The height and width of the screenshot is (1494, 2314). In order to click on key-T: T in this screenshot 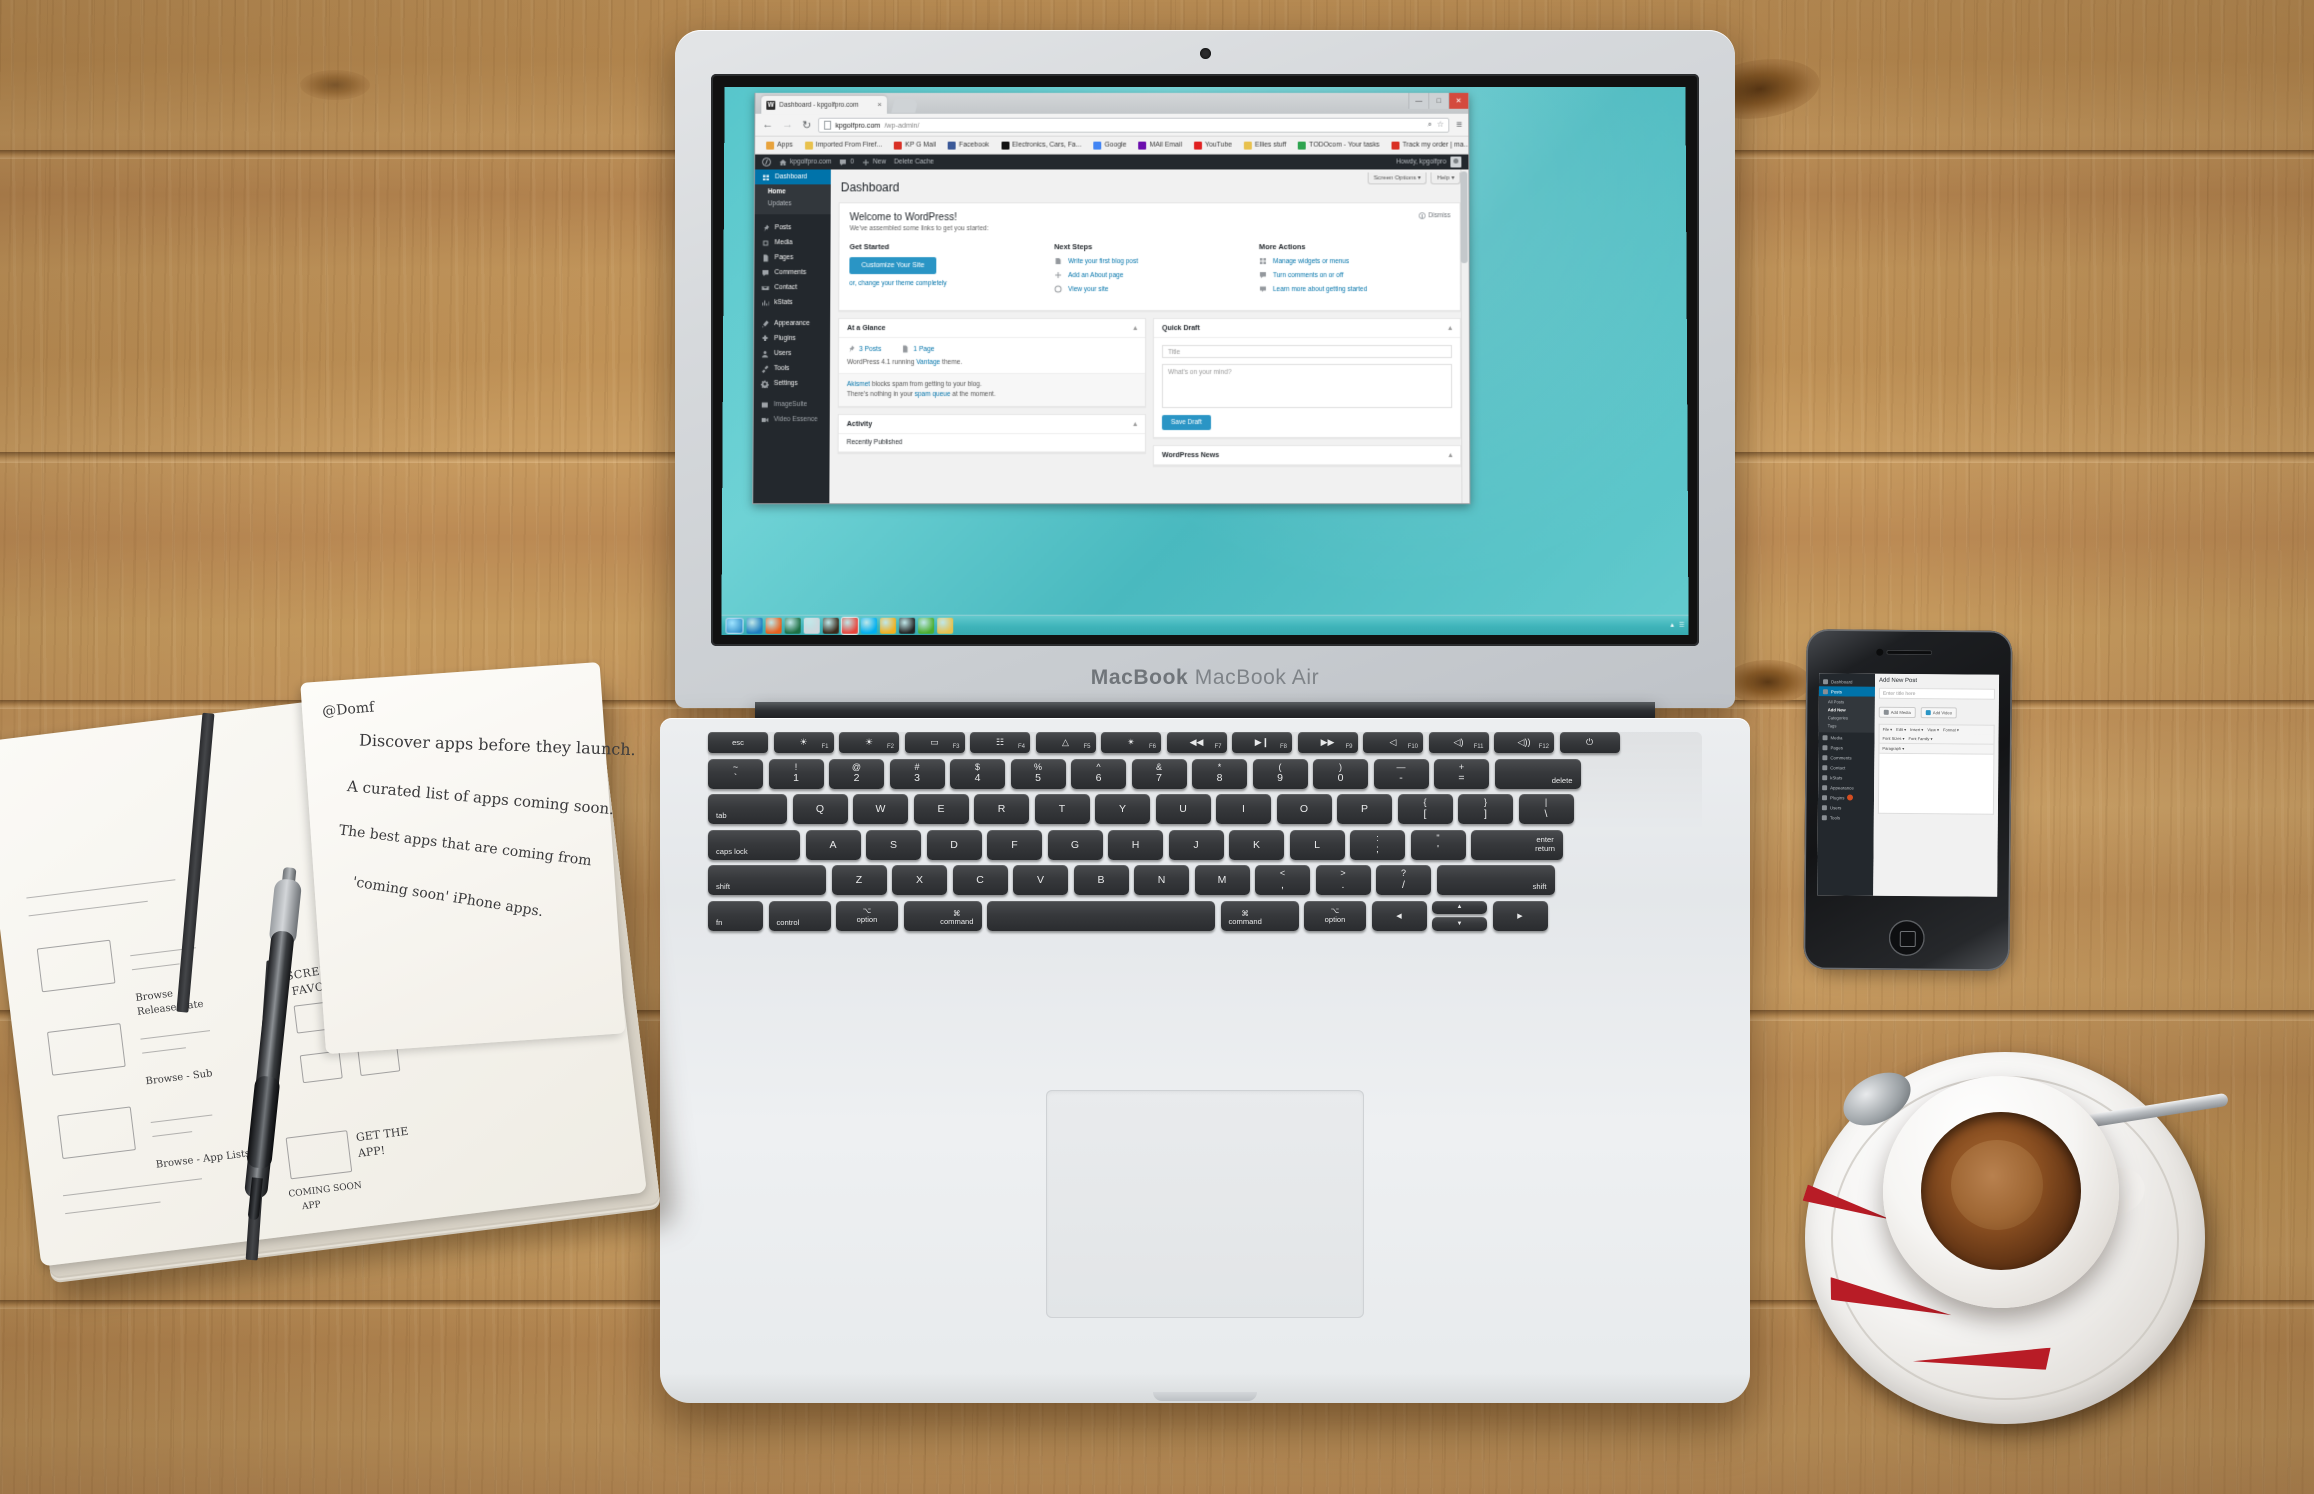, I will do `click(1062, 809)`.